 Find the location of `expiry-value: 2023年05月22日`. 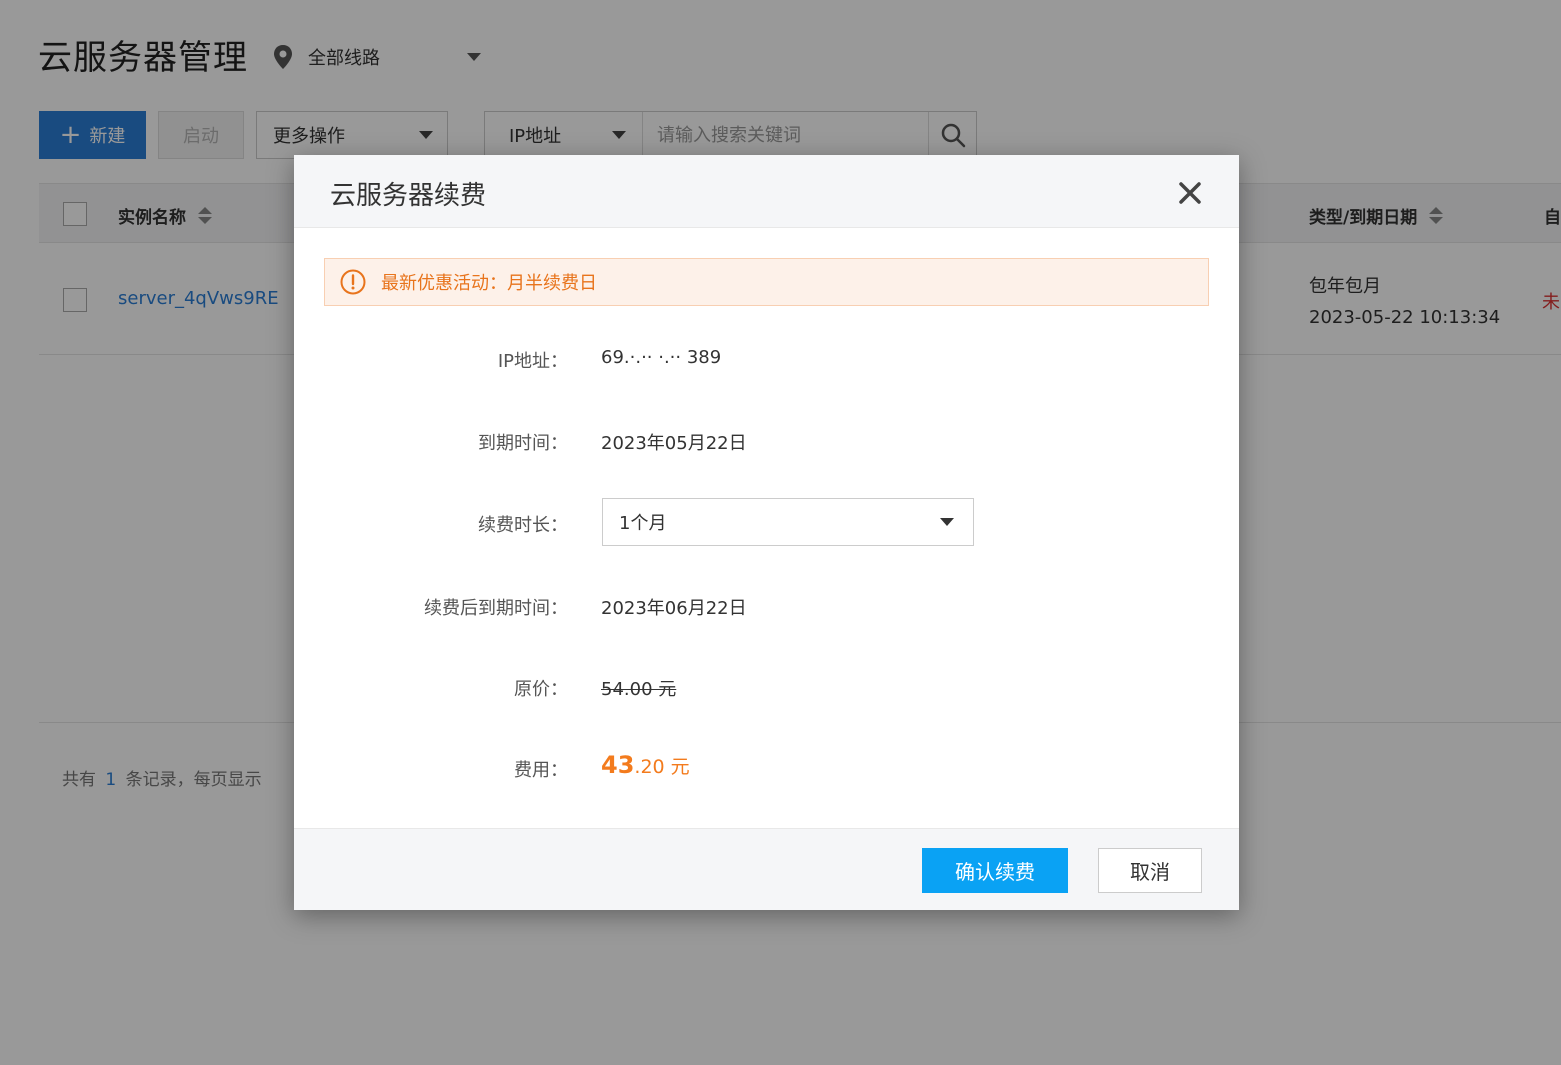

expiry-value: 2023年05月22日 is located at coordinates (674, 443).